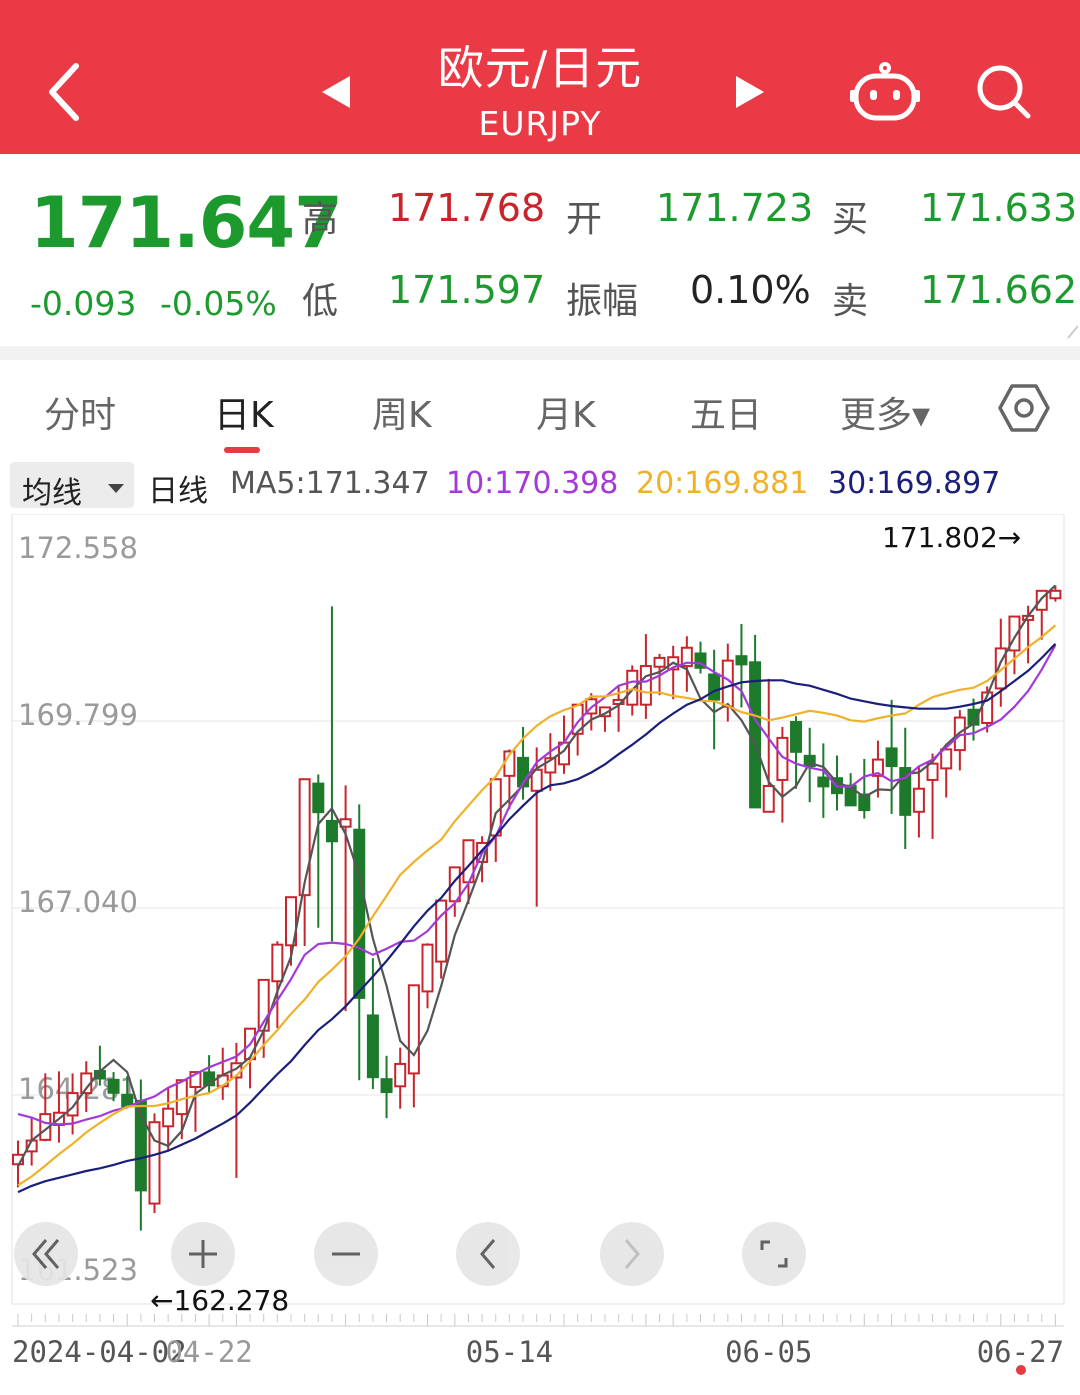  What do you see at coordinates (78, 548) in the screenshot?
I see `y-tick-label: 172.558` at bounding box center [78, 548].